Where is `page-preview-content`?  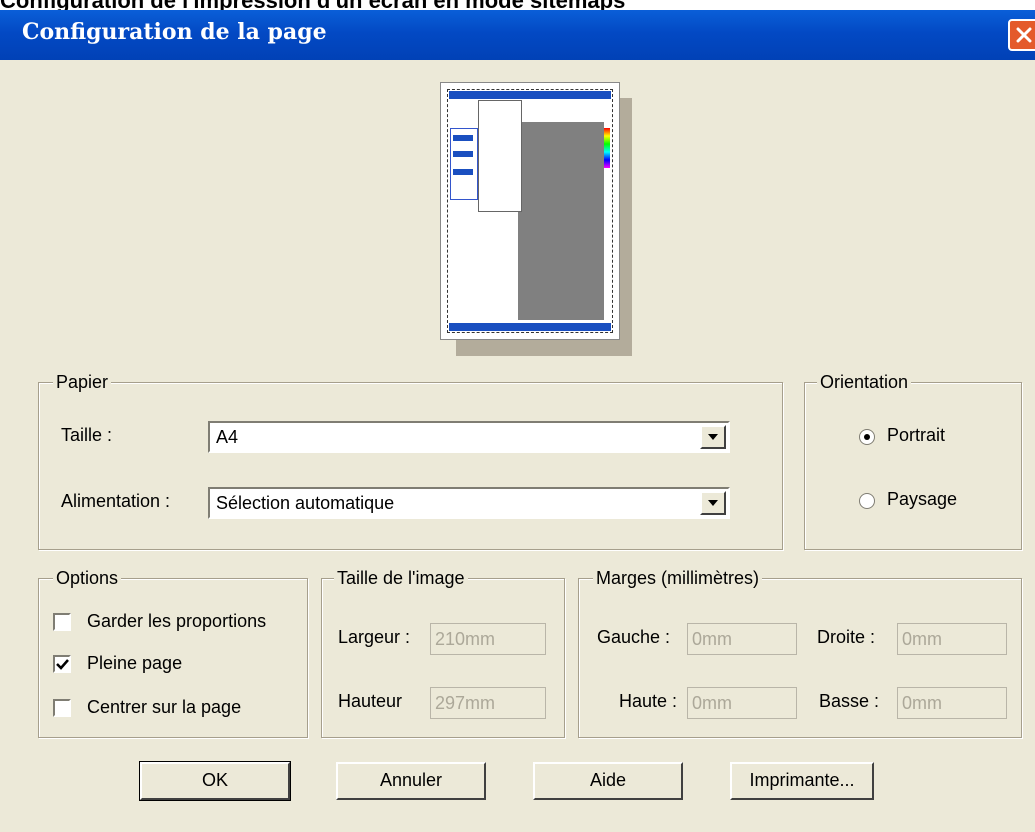 page-preview-content is located at coordinates (530, 211).